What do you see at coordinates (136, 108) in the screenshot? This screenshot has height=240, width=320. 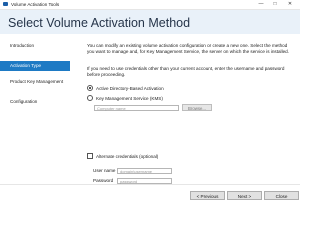 I see `computer-name-input: Computer name` at bounding box center [136, 108].